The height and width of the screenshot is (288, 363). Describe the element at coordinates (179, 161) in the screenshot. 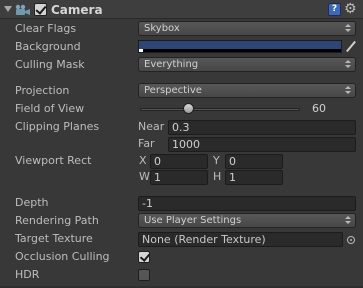

I see `x-field: 0` at that location.